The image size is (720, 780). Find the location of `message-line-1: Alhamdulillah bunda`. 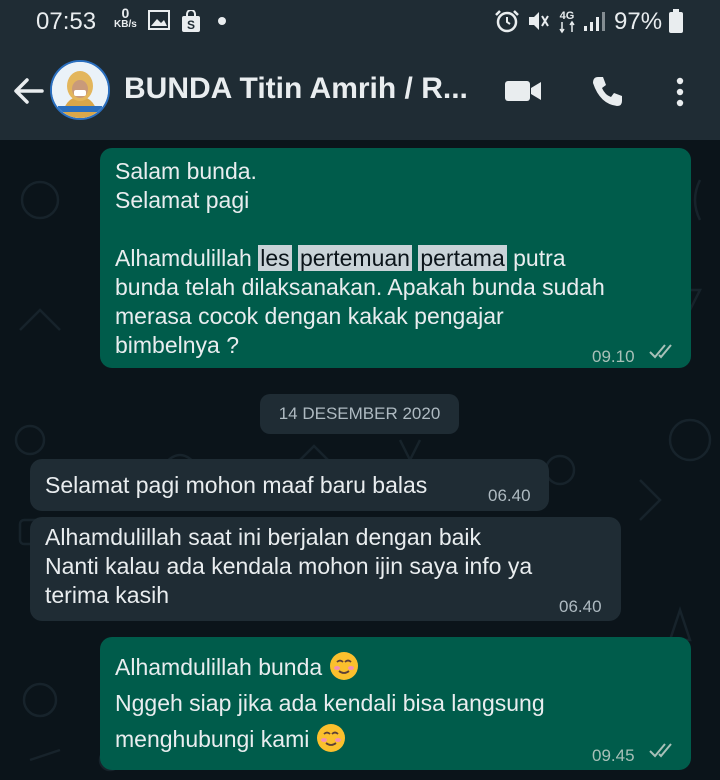

message-line-1: Alhamdulillah bunda is located at coordinates (219, 667).